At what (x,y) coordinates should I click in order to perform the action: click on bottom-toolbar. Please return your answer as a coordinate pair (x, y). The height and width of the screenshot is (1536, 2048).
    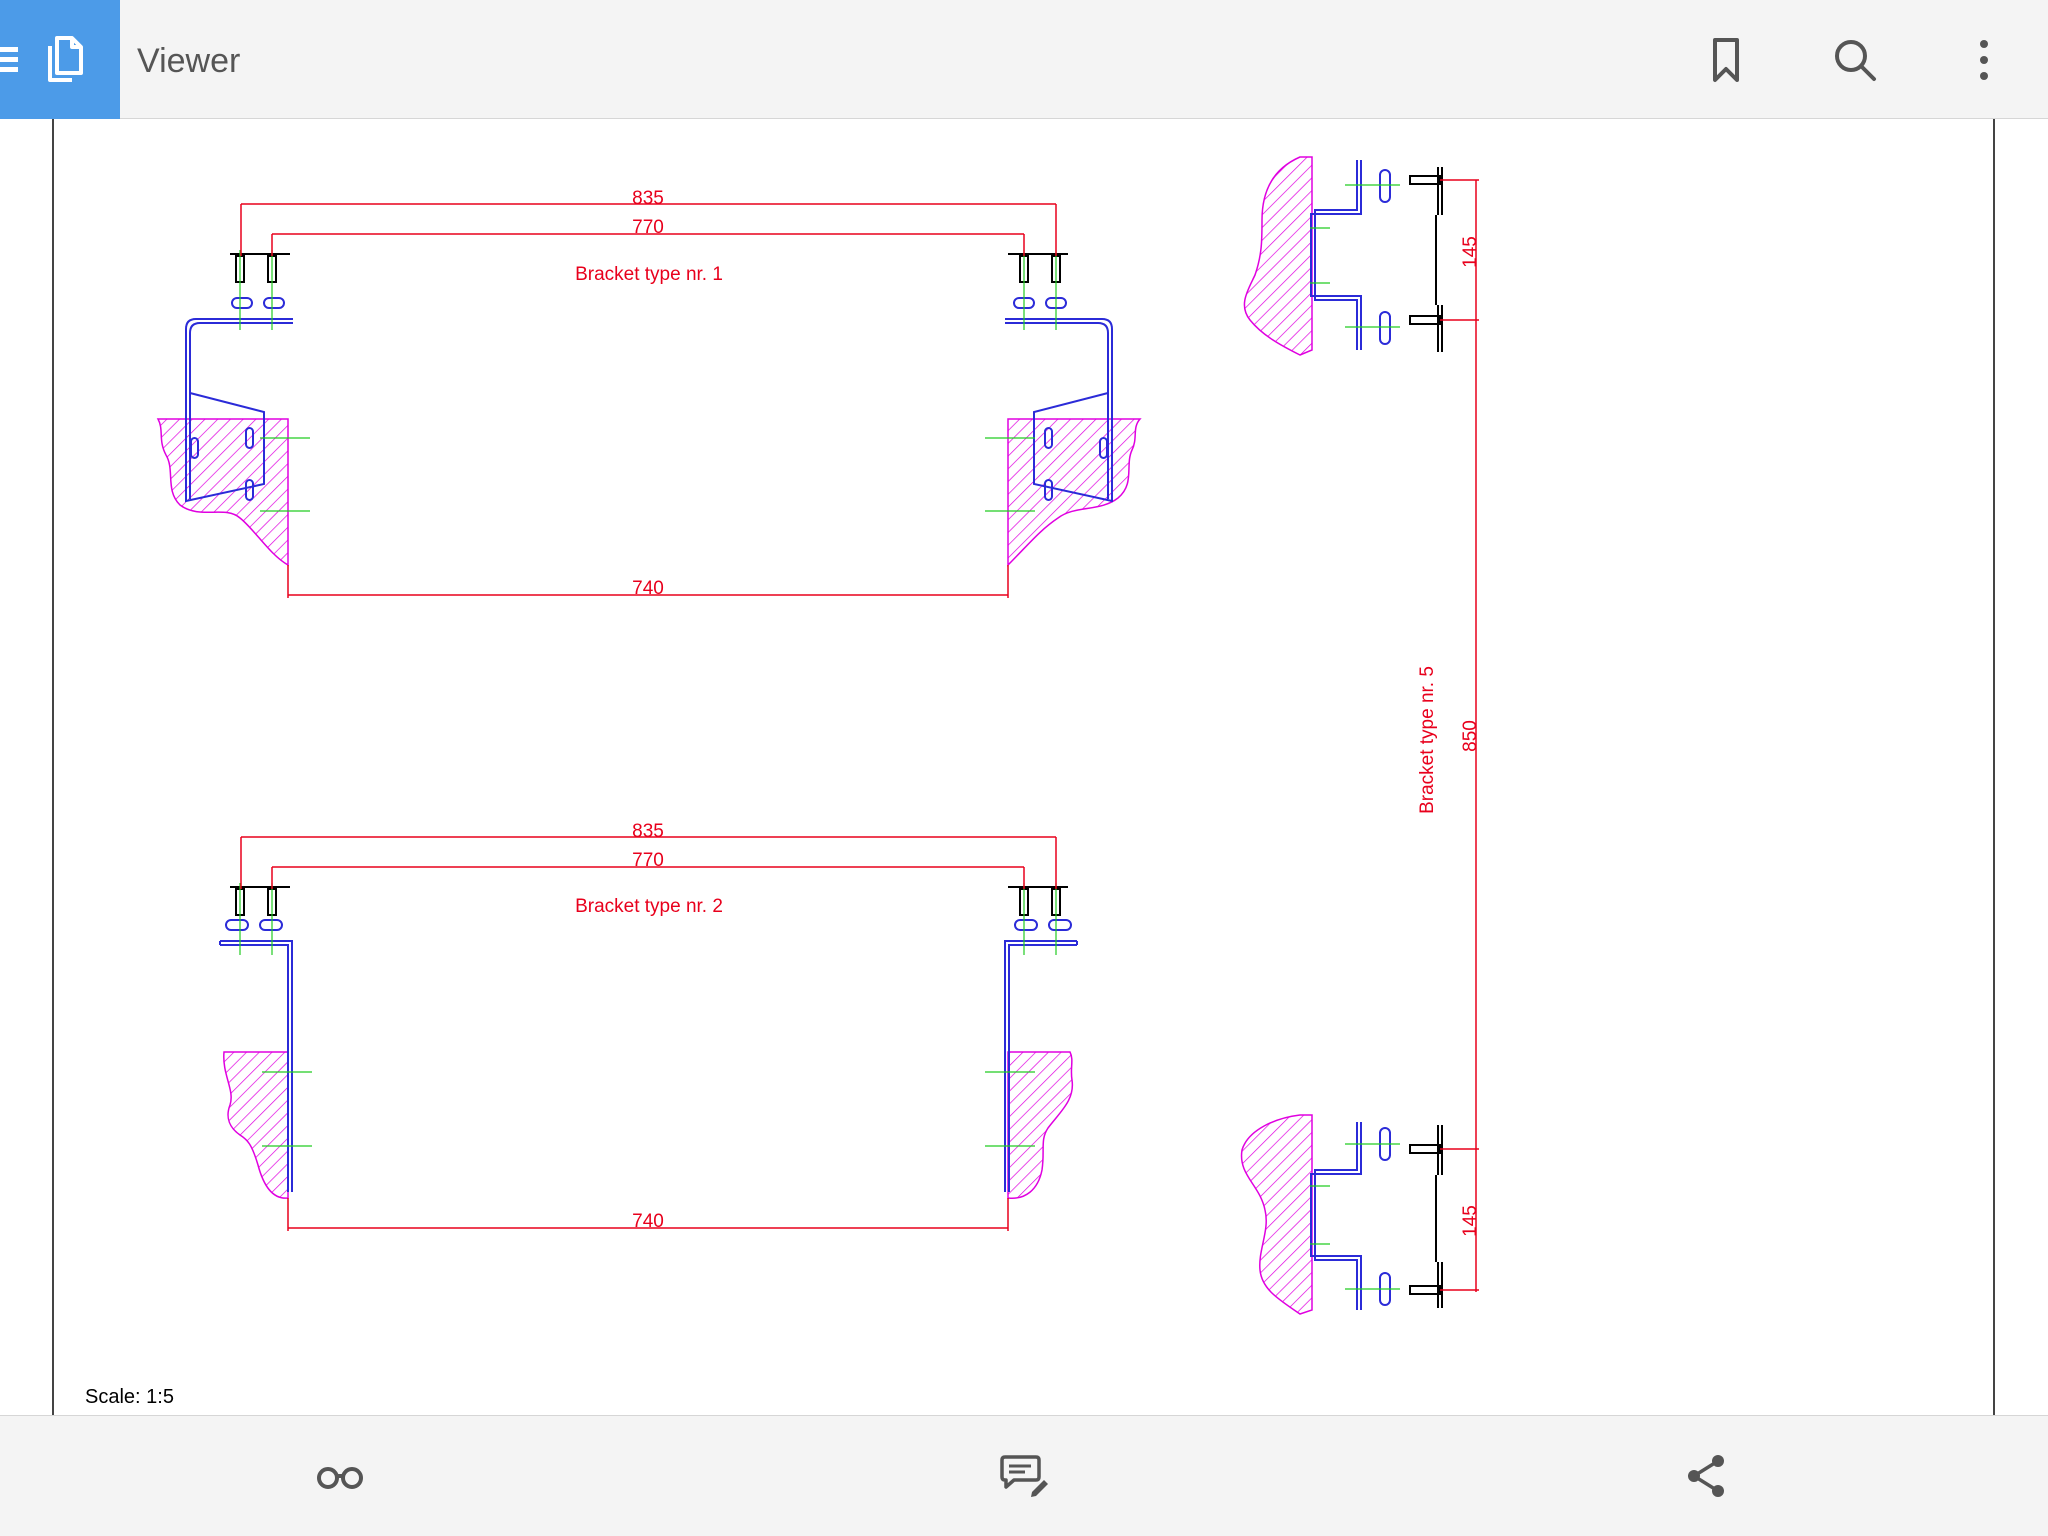
    Looking at the image, I should click on (1024, 1475).